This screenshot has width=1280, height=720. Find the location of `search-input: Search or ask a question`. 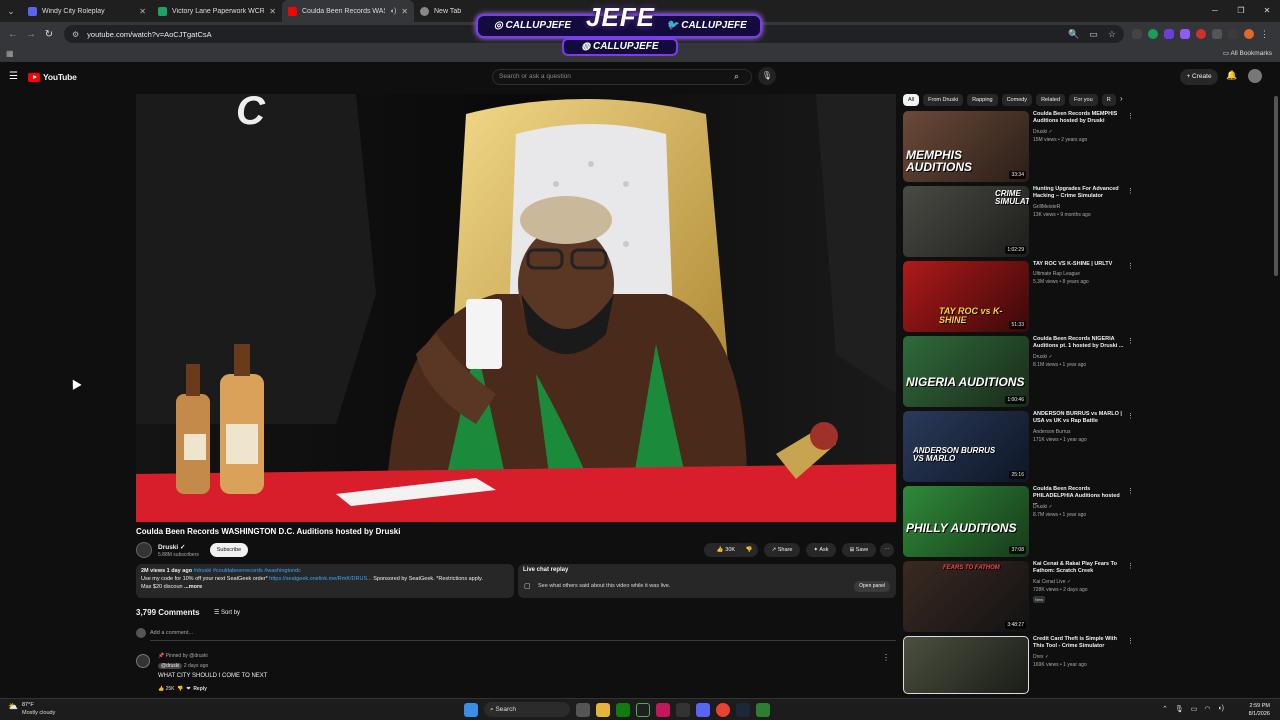

search-input: Search or ask a question is located at coordinates (622, 77).